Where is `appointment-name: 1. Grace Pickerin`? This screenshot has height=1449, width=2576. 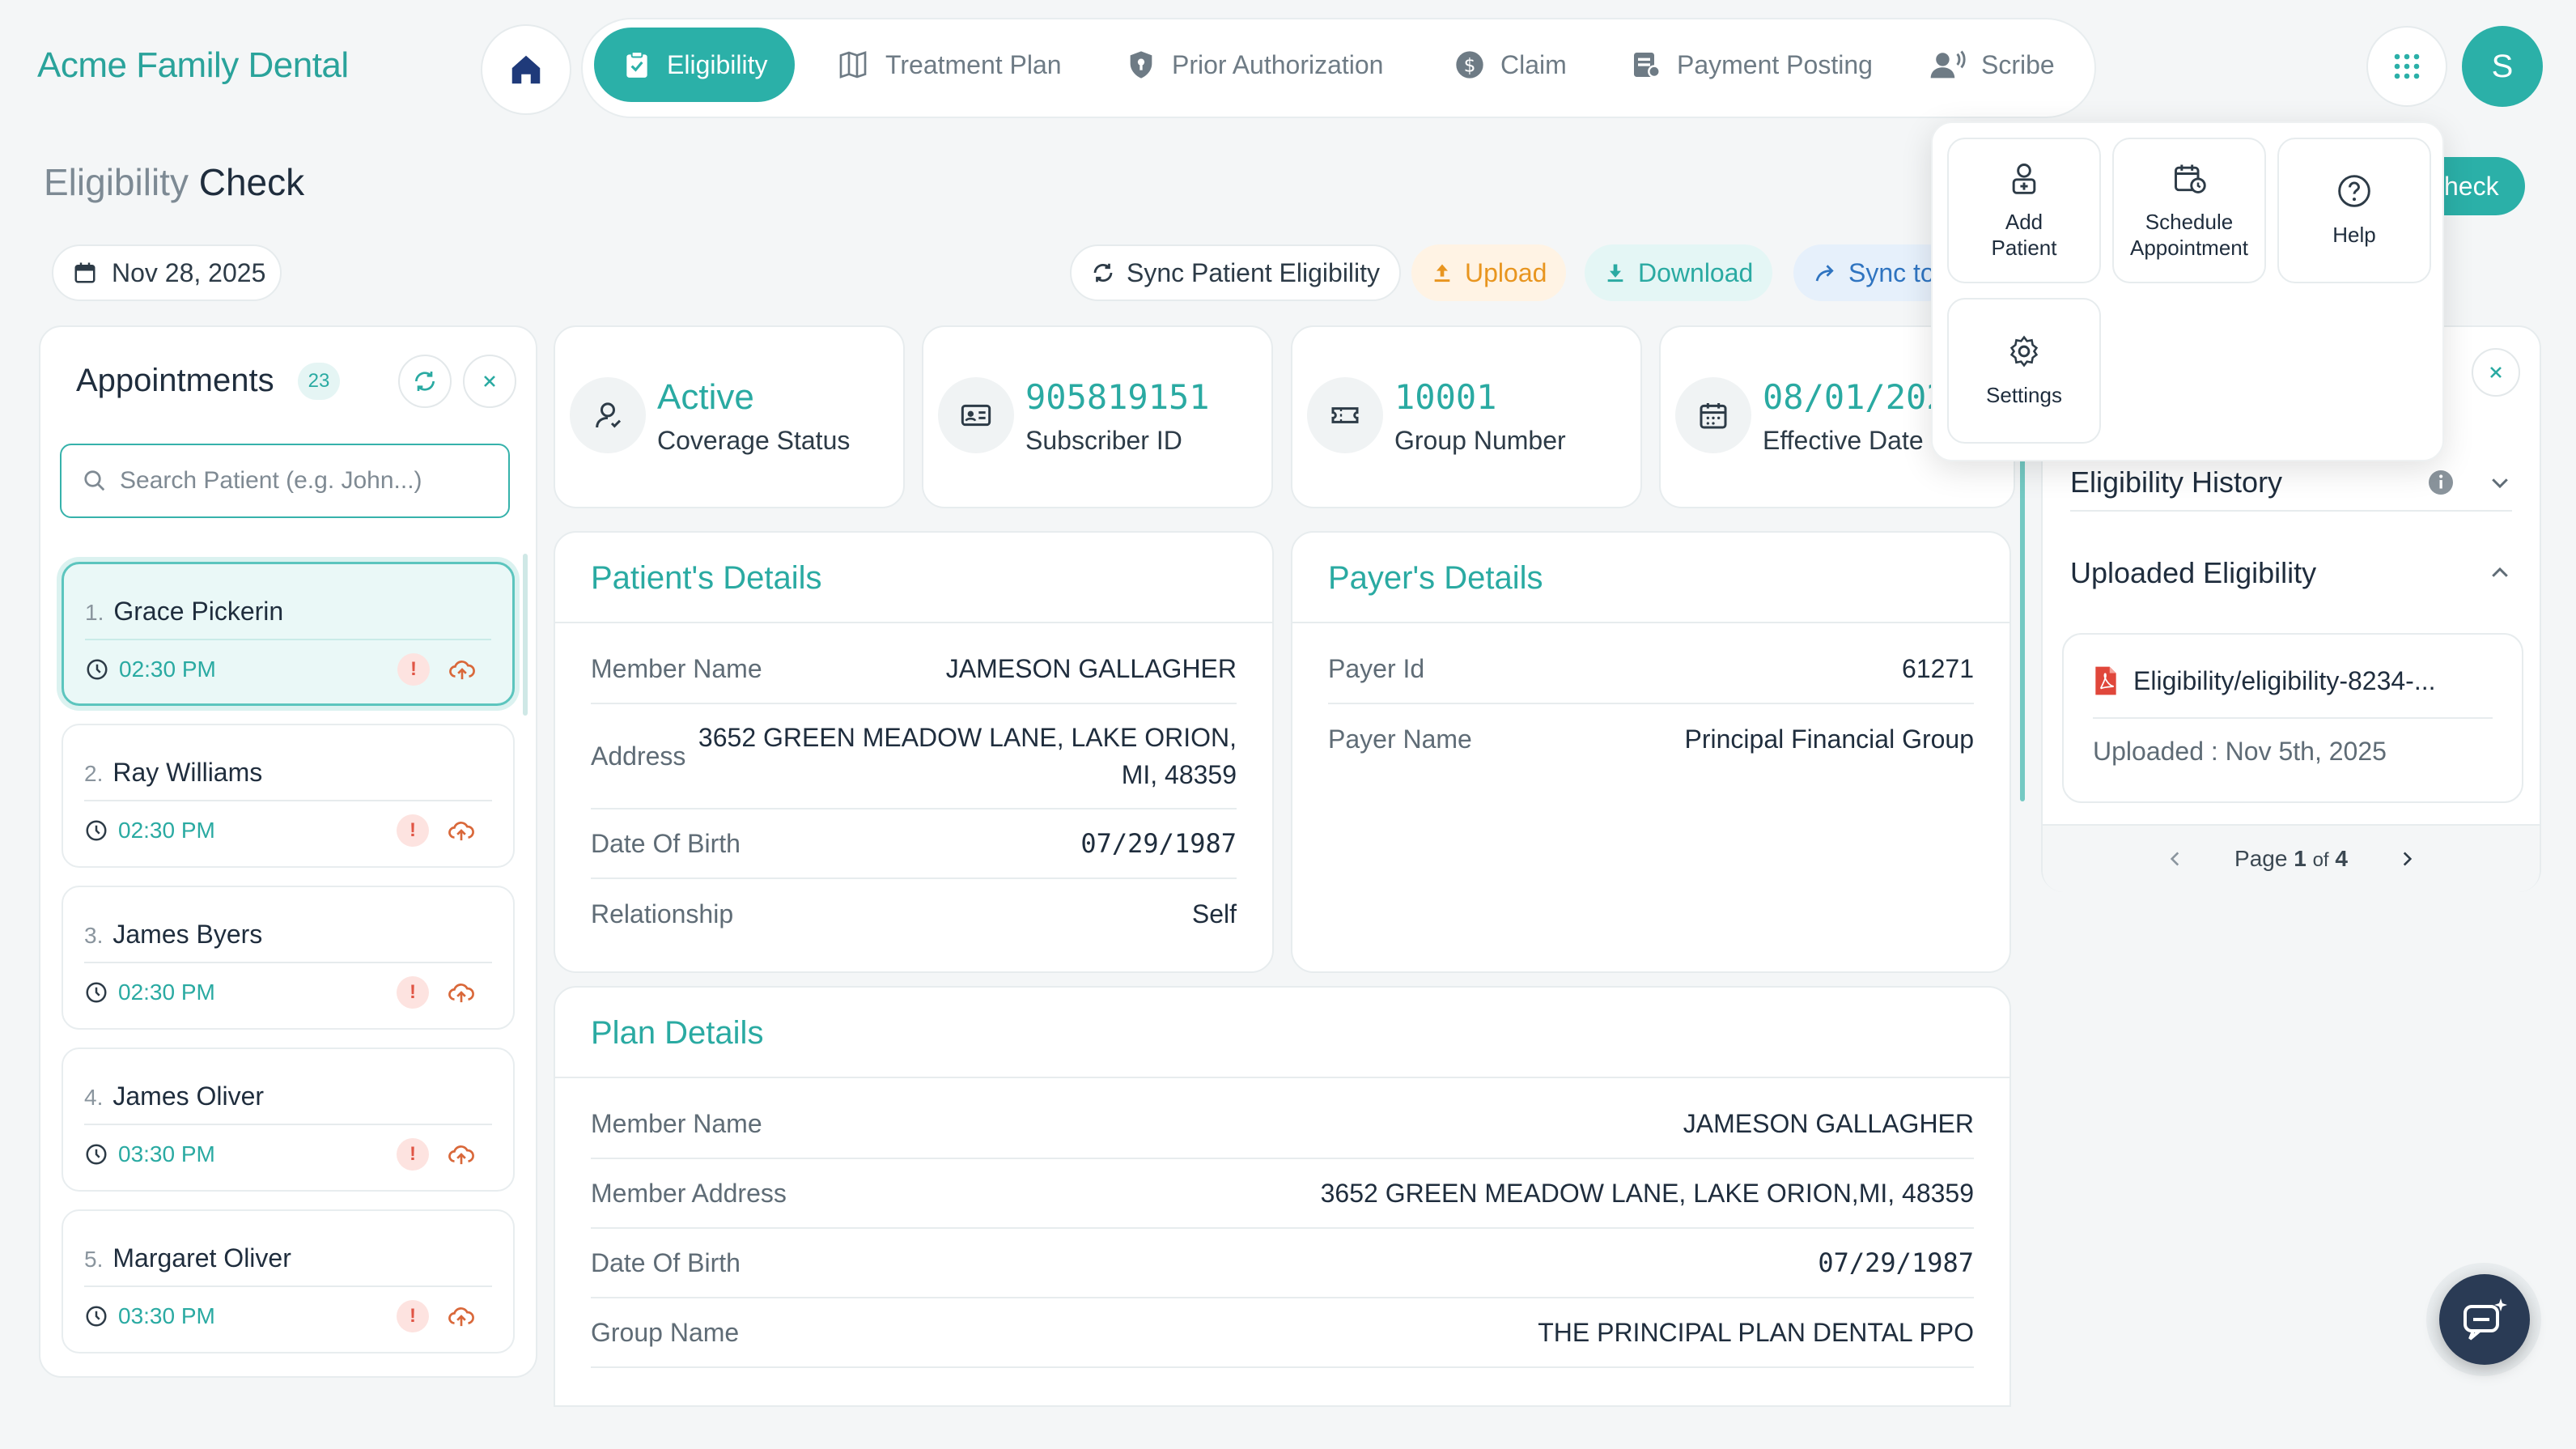 appointment-name: 1. Grace Pickerin is located at coordinates (184, 612).